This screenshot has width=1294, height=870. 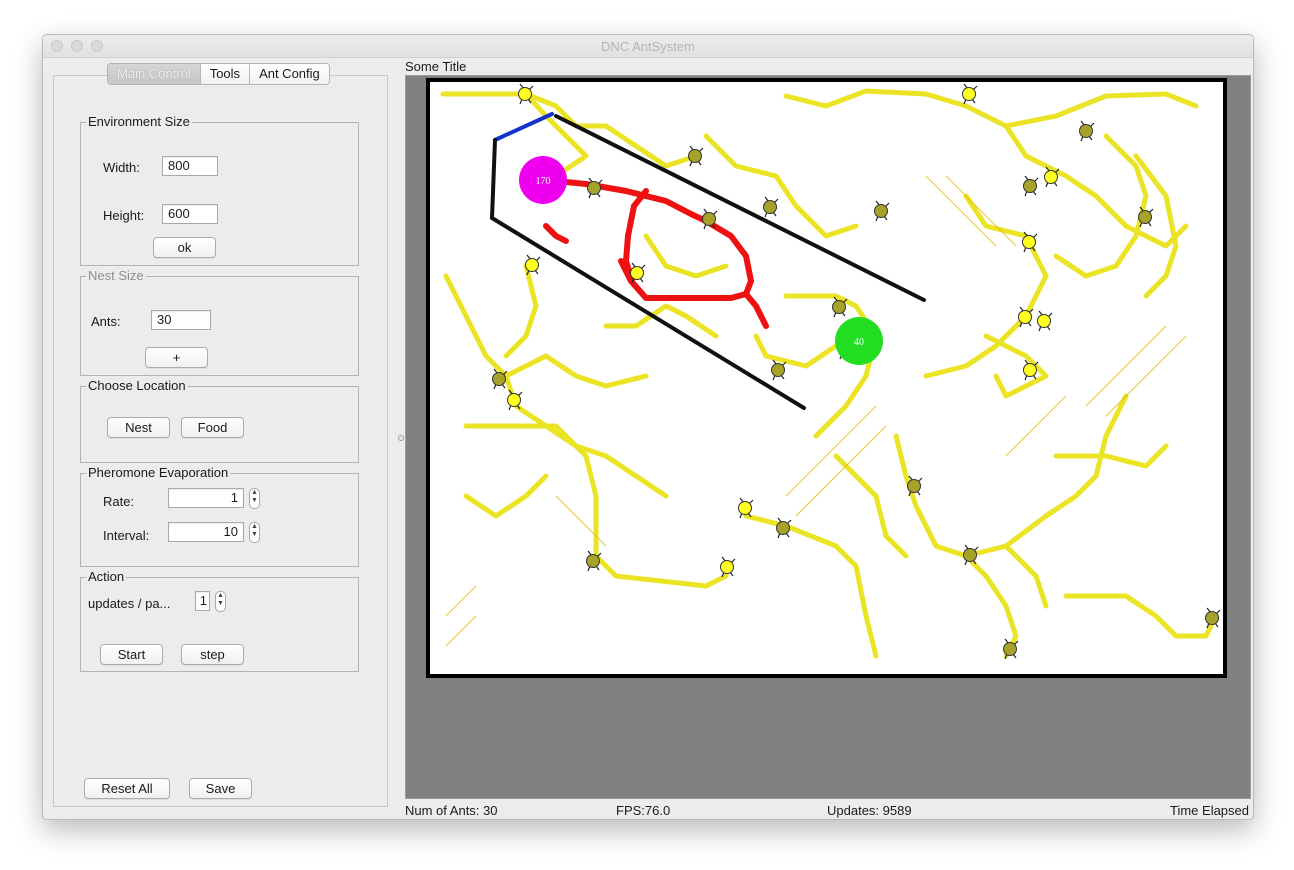 I want to click on rate-label: Rate:, so click(x=119, y=501).